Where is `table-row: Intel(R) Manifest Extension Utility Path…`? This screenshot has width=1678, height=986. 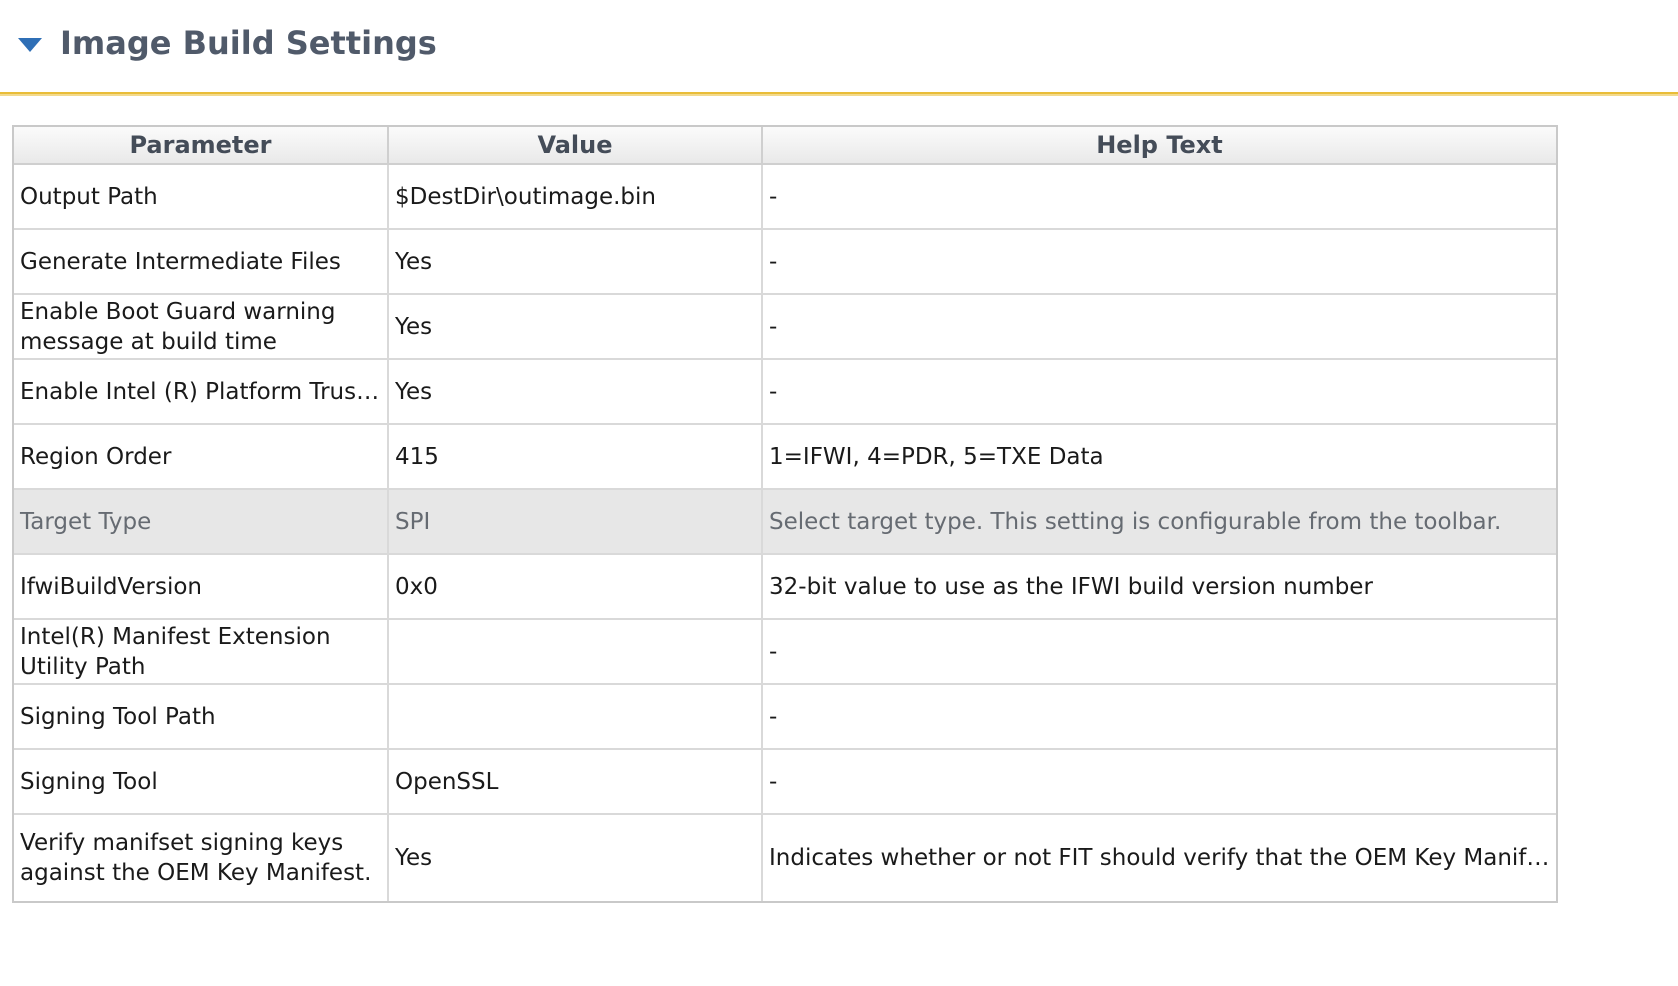 table-row: Intel(R) Manifest Extension Utility Path… is located at coordinates (785, 651).